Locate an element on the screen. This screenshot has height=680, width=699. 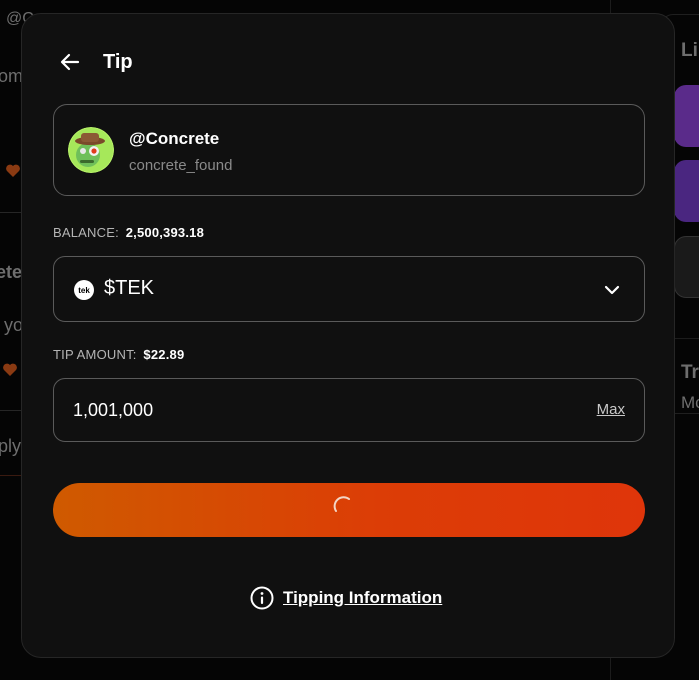
balance-row: BALANCE: 2,500,393.18 is located at coordinates (128, 232).